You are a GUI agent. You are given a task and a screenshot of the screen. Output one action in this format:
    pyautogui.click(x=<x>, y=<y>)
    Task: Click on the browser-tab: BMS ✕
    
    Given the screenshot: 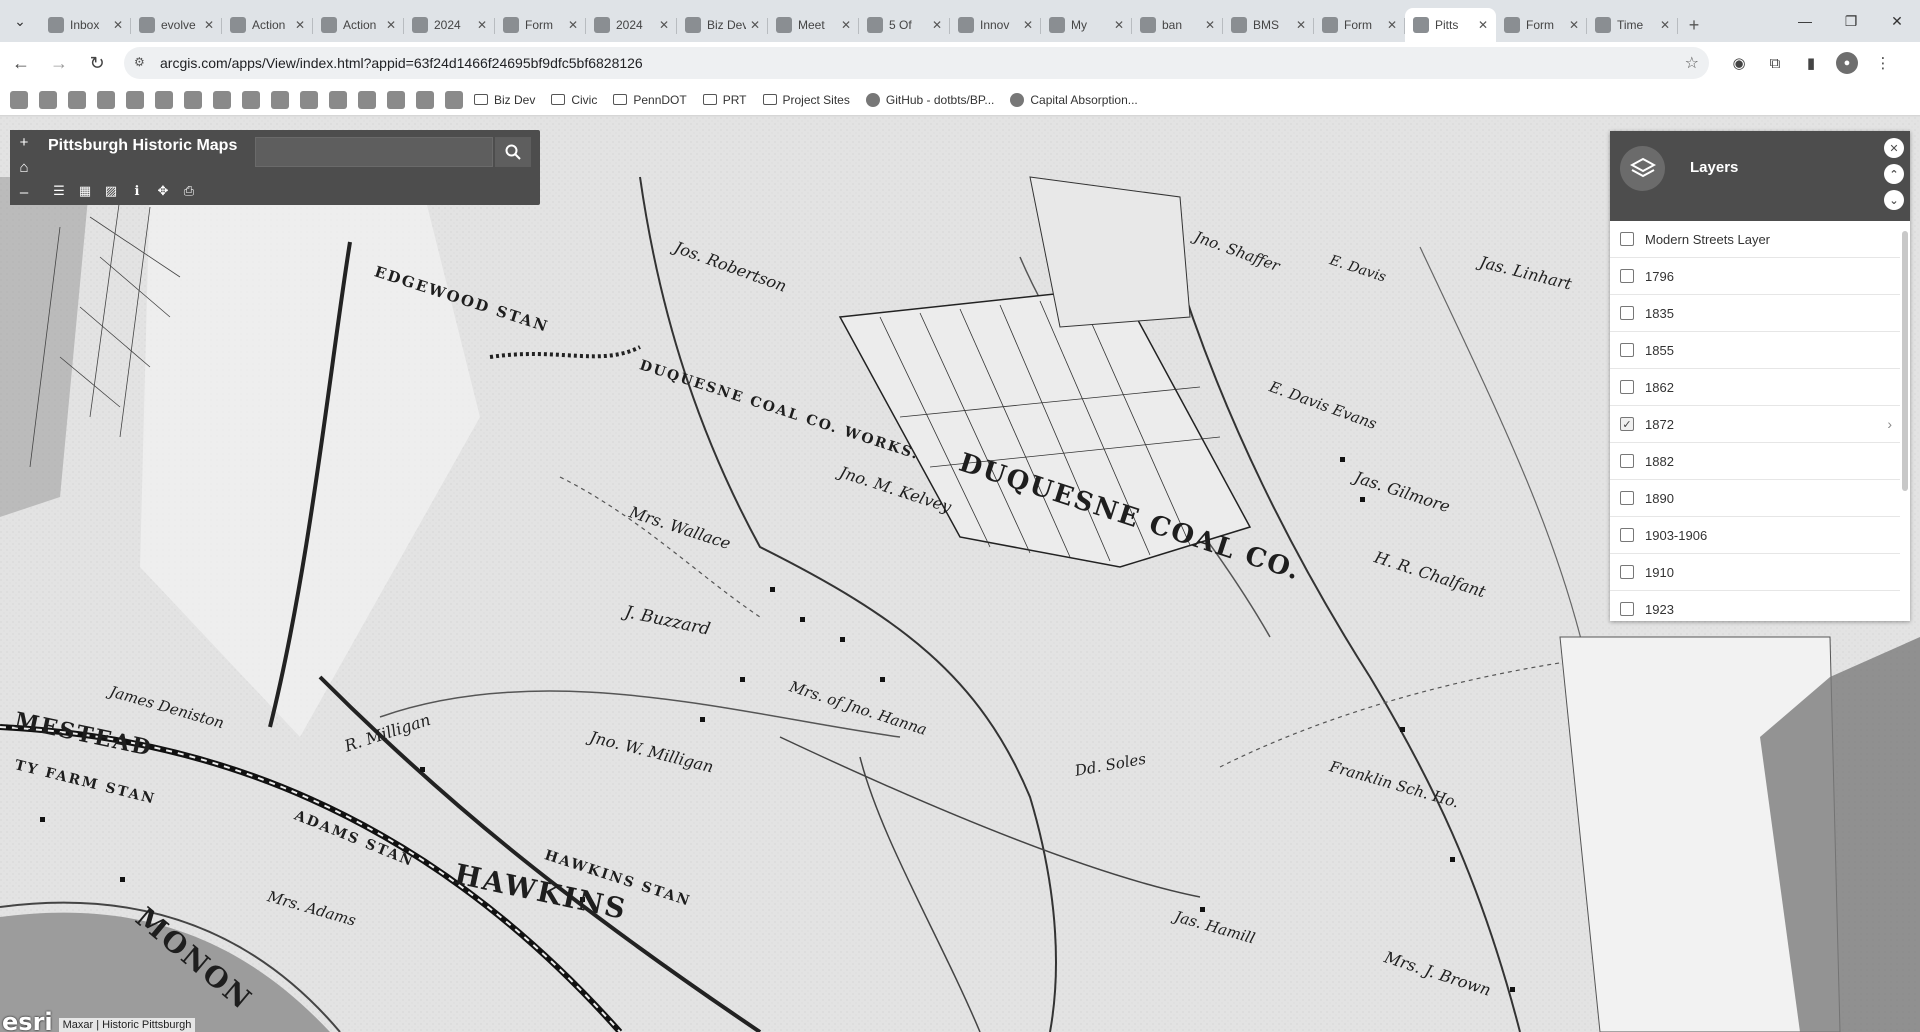 What is the action you would take?
    pyautogui.click(x=1268, y=25)
    